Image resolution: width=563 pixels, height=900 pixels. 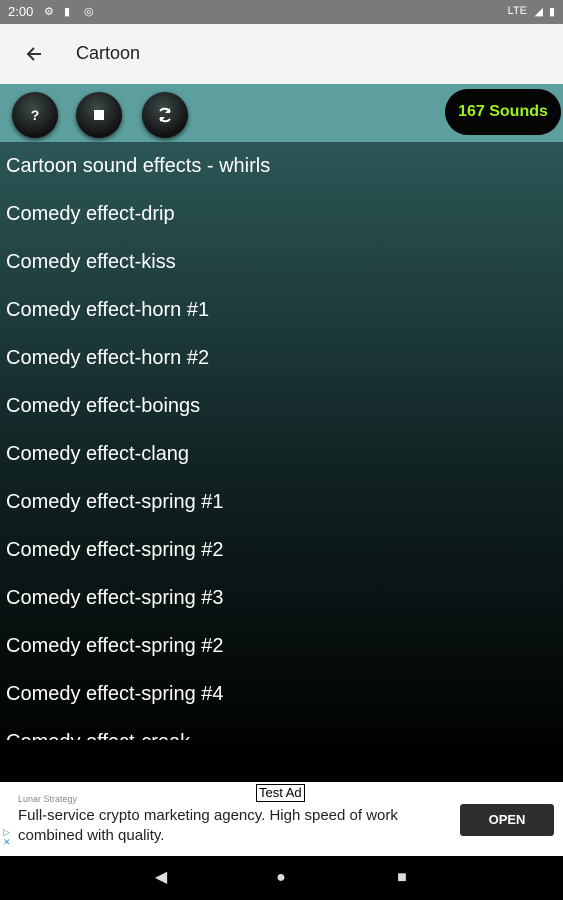 I want to click on stop-icon, so click(x=99, y=115).